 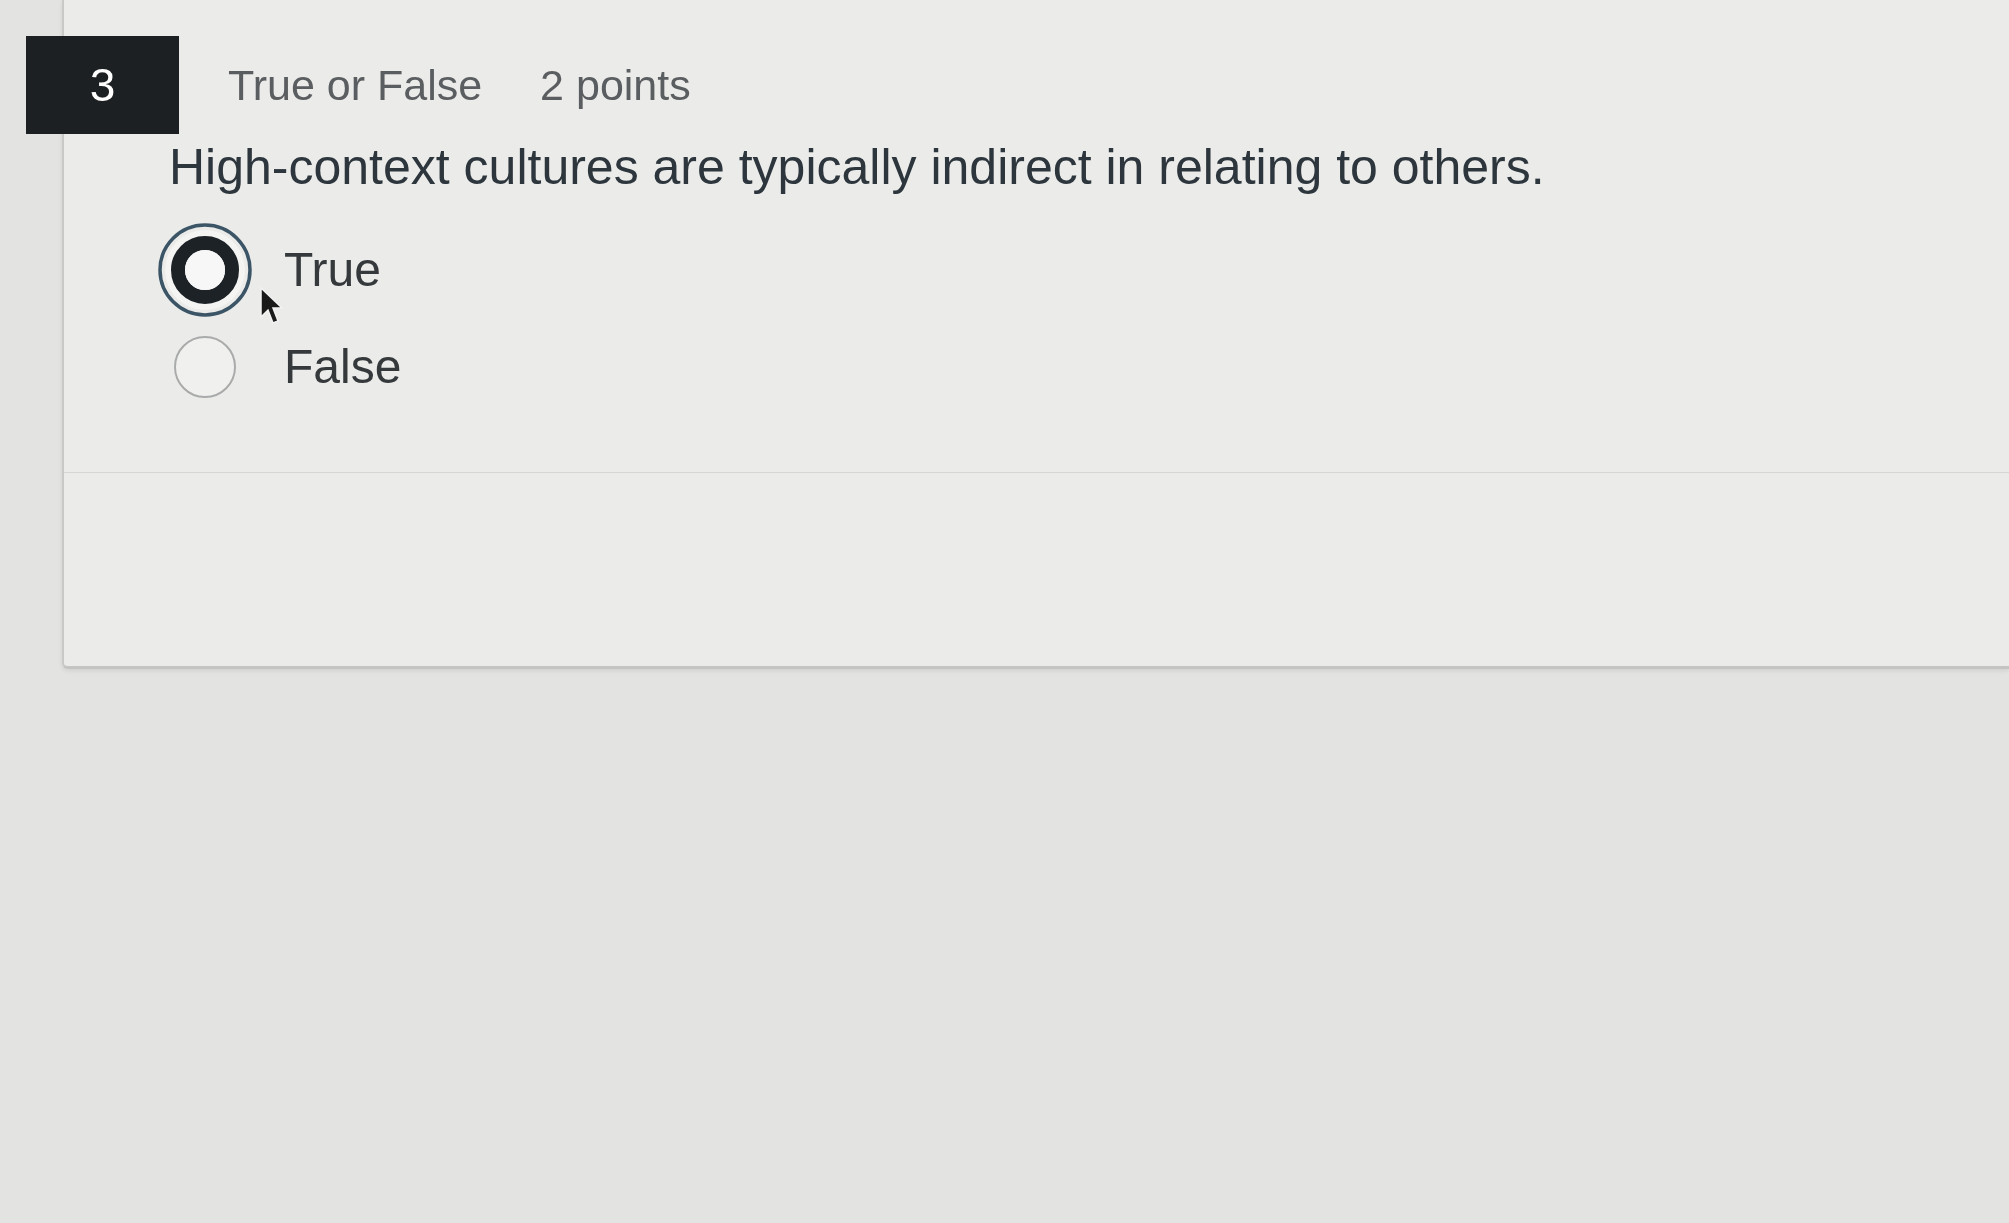 I want to click on question-points: 2 points, so click(x=615, y=85).